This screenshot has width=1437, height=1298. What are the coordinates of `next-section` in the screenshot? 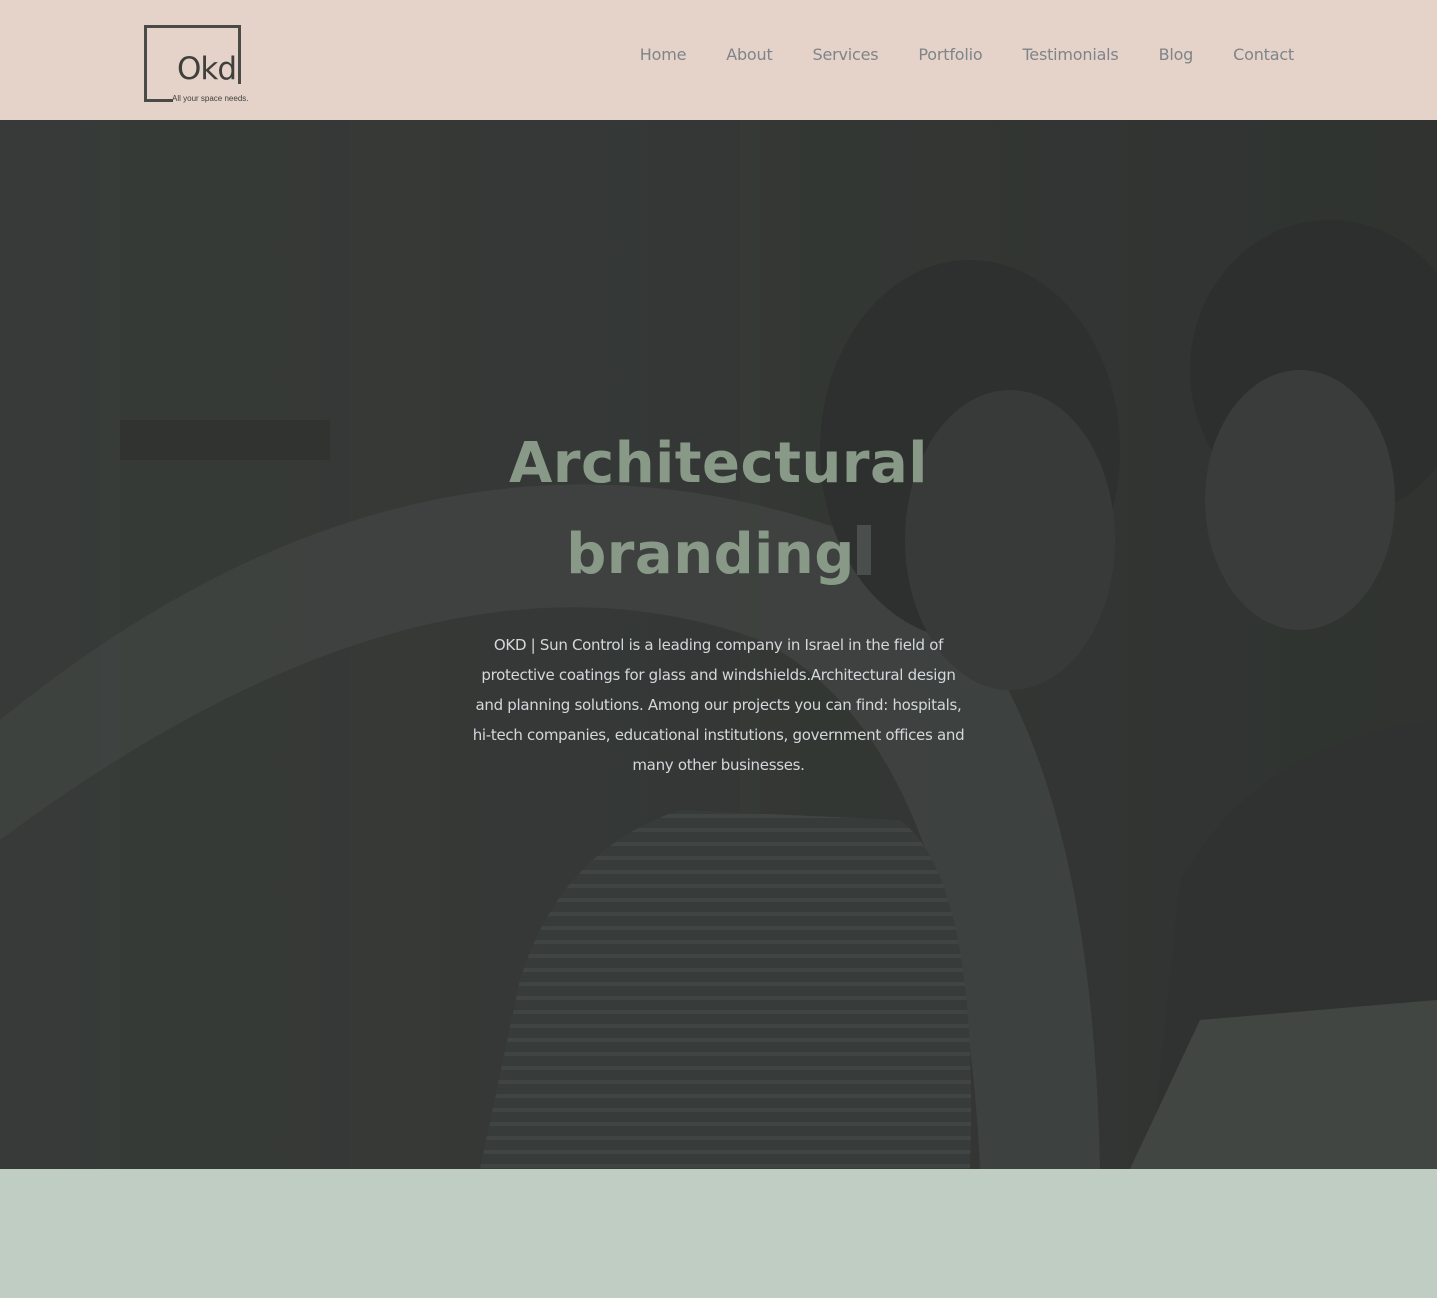 It's located at (718, 1233).